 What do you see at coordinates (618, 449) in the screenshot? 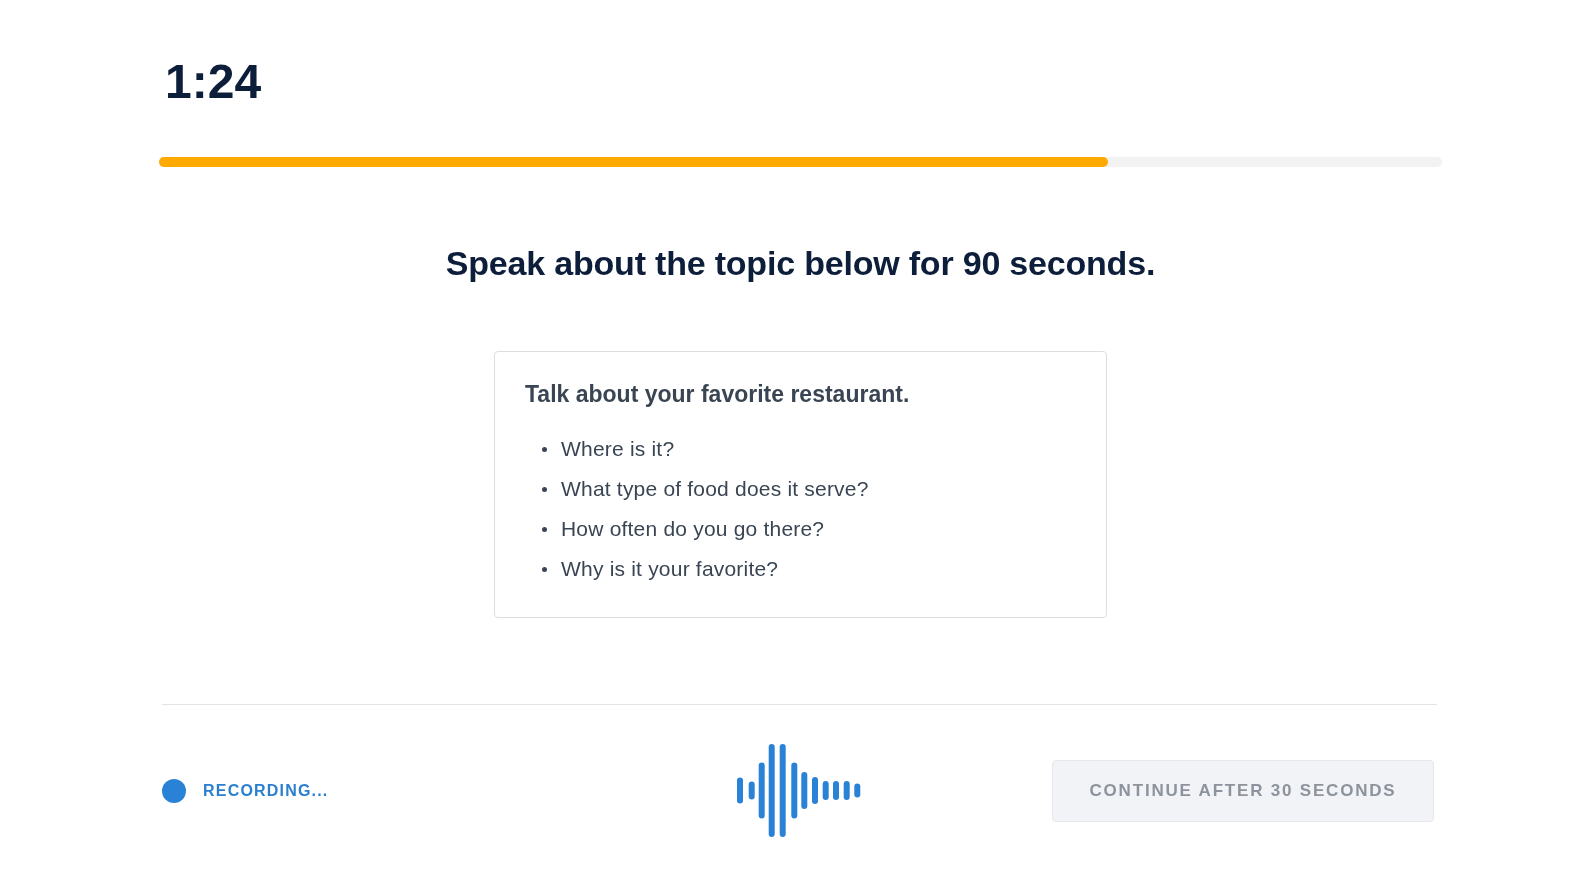
I see `topic-question: Where is it?` at bounding box center [618, 449].